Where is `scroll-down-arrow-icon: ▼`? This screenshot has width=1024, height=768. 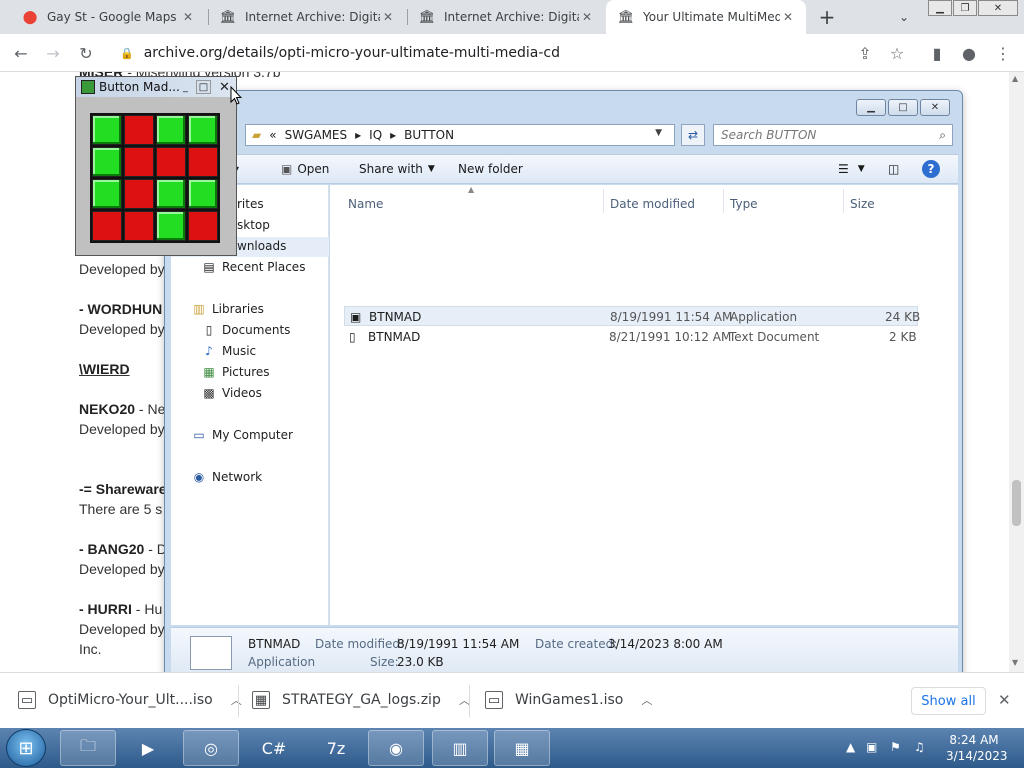 scroll-down-arrow-icon: ▼ is located at coordinates (1015, 662).